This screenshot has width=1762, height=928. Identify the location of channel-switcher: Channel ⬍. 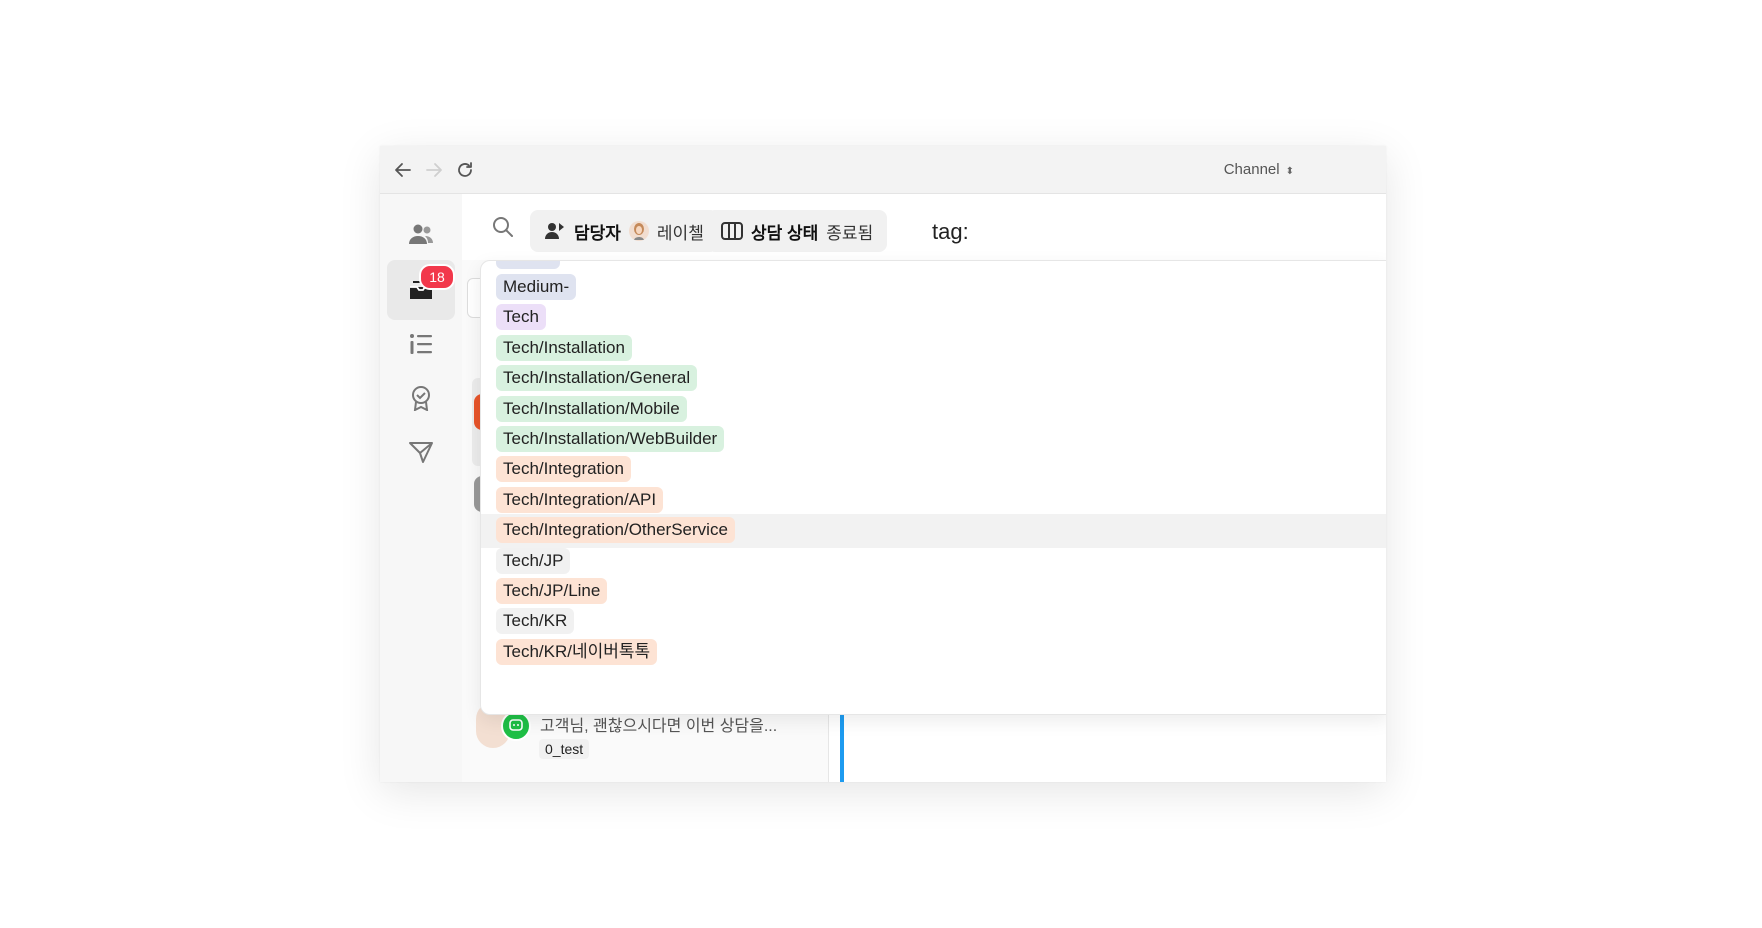
(1259, 169).